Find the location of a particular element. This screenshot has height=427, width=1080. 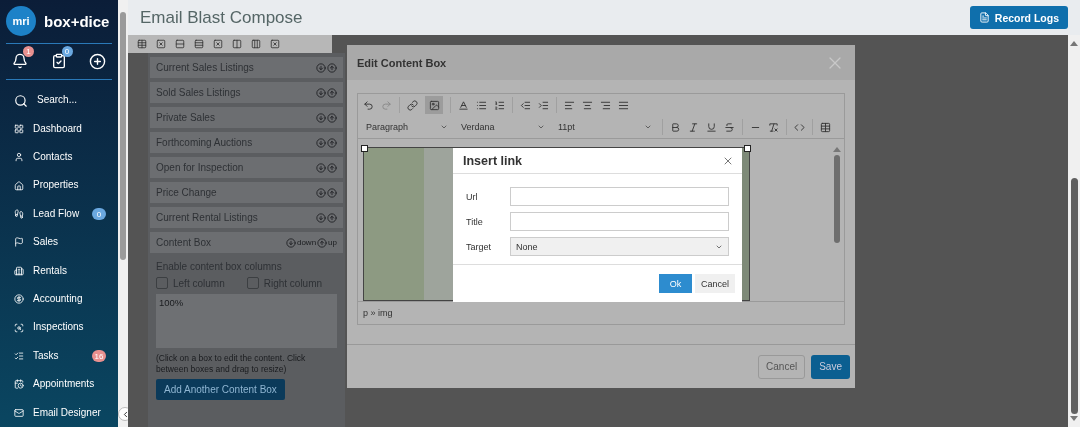

numbered-list-icon is located at coordinates (499, 105).